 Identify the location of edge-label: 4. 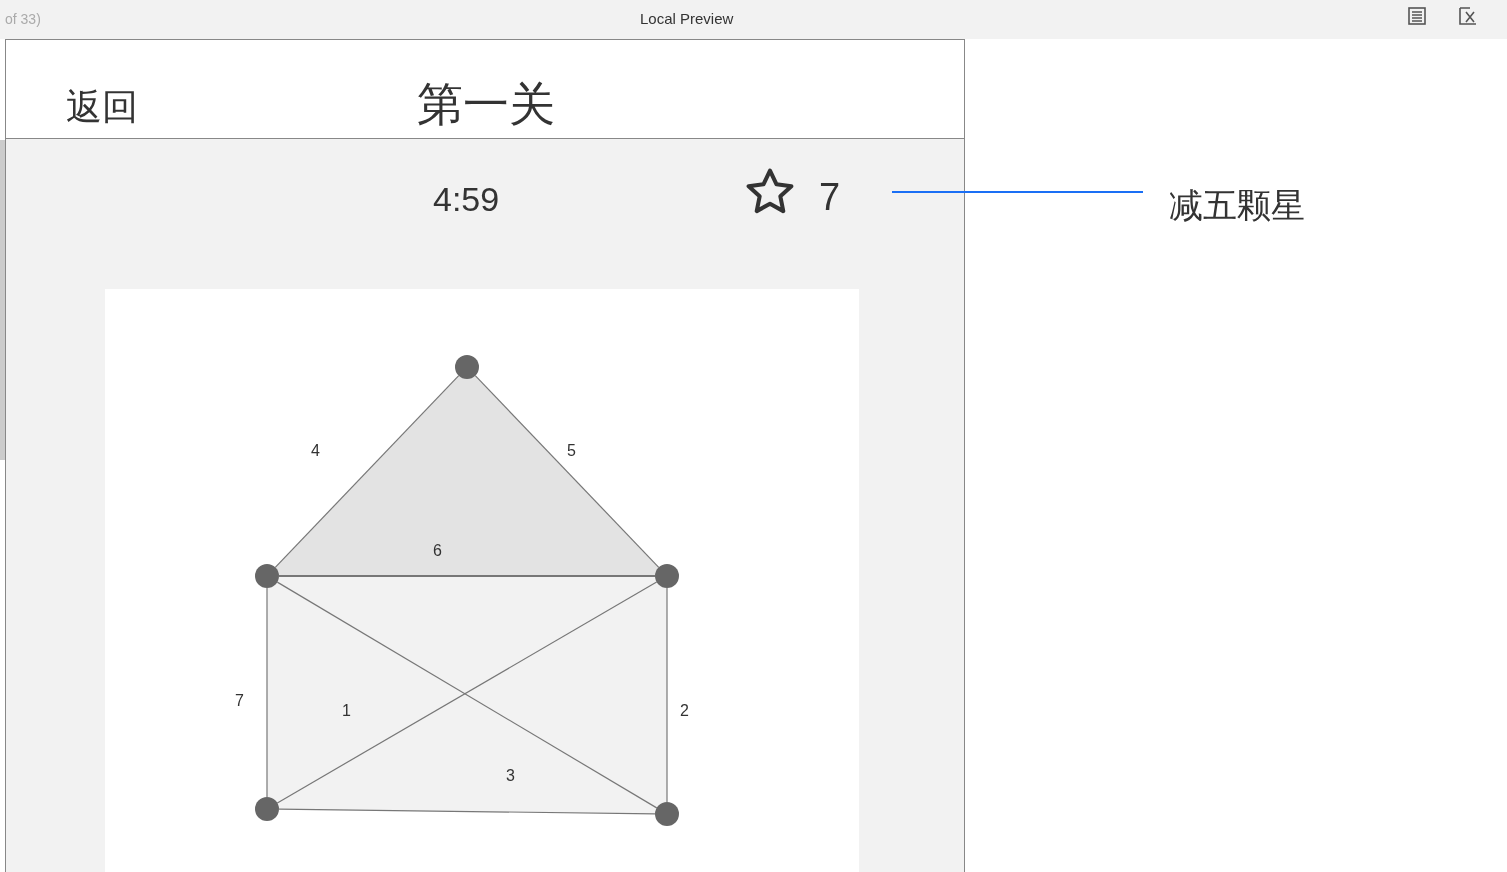
(315, 451).